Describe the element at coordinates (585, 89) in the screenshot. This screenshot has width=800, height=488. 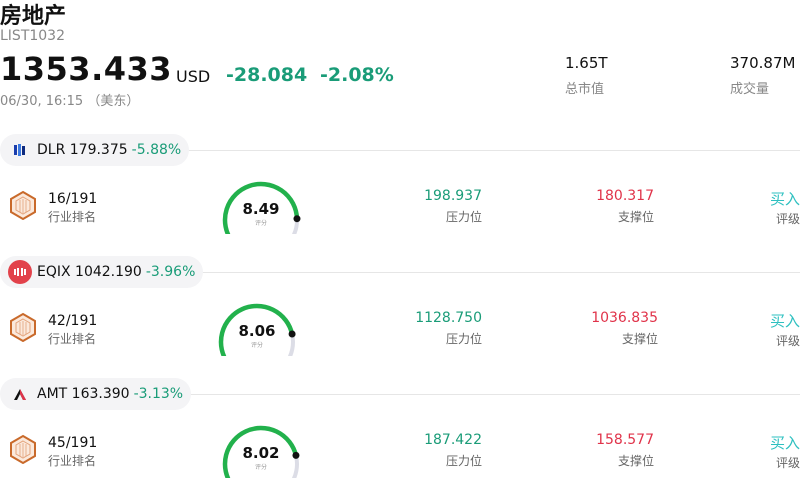
I see `market-cap-label: 总市值` at that location.